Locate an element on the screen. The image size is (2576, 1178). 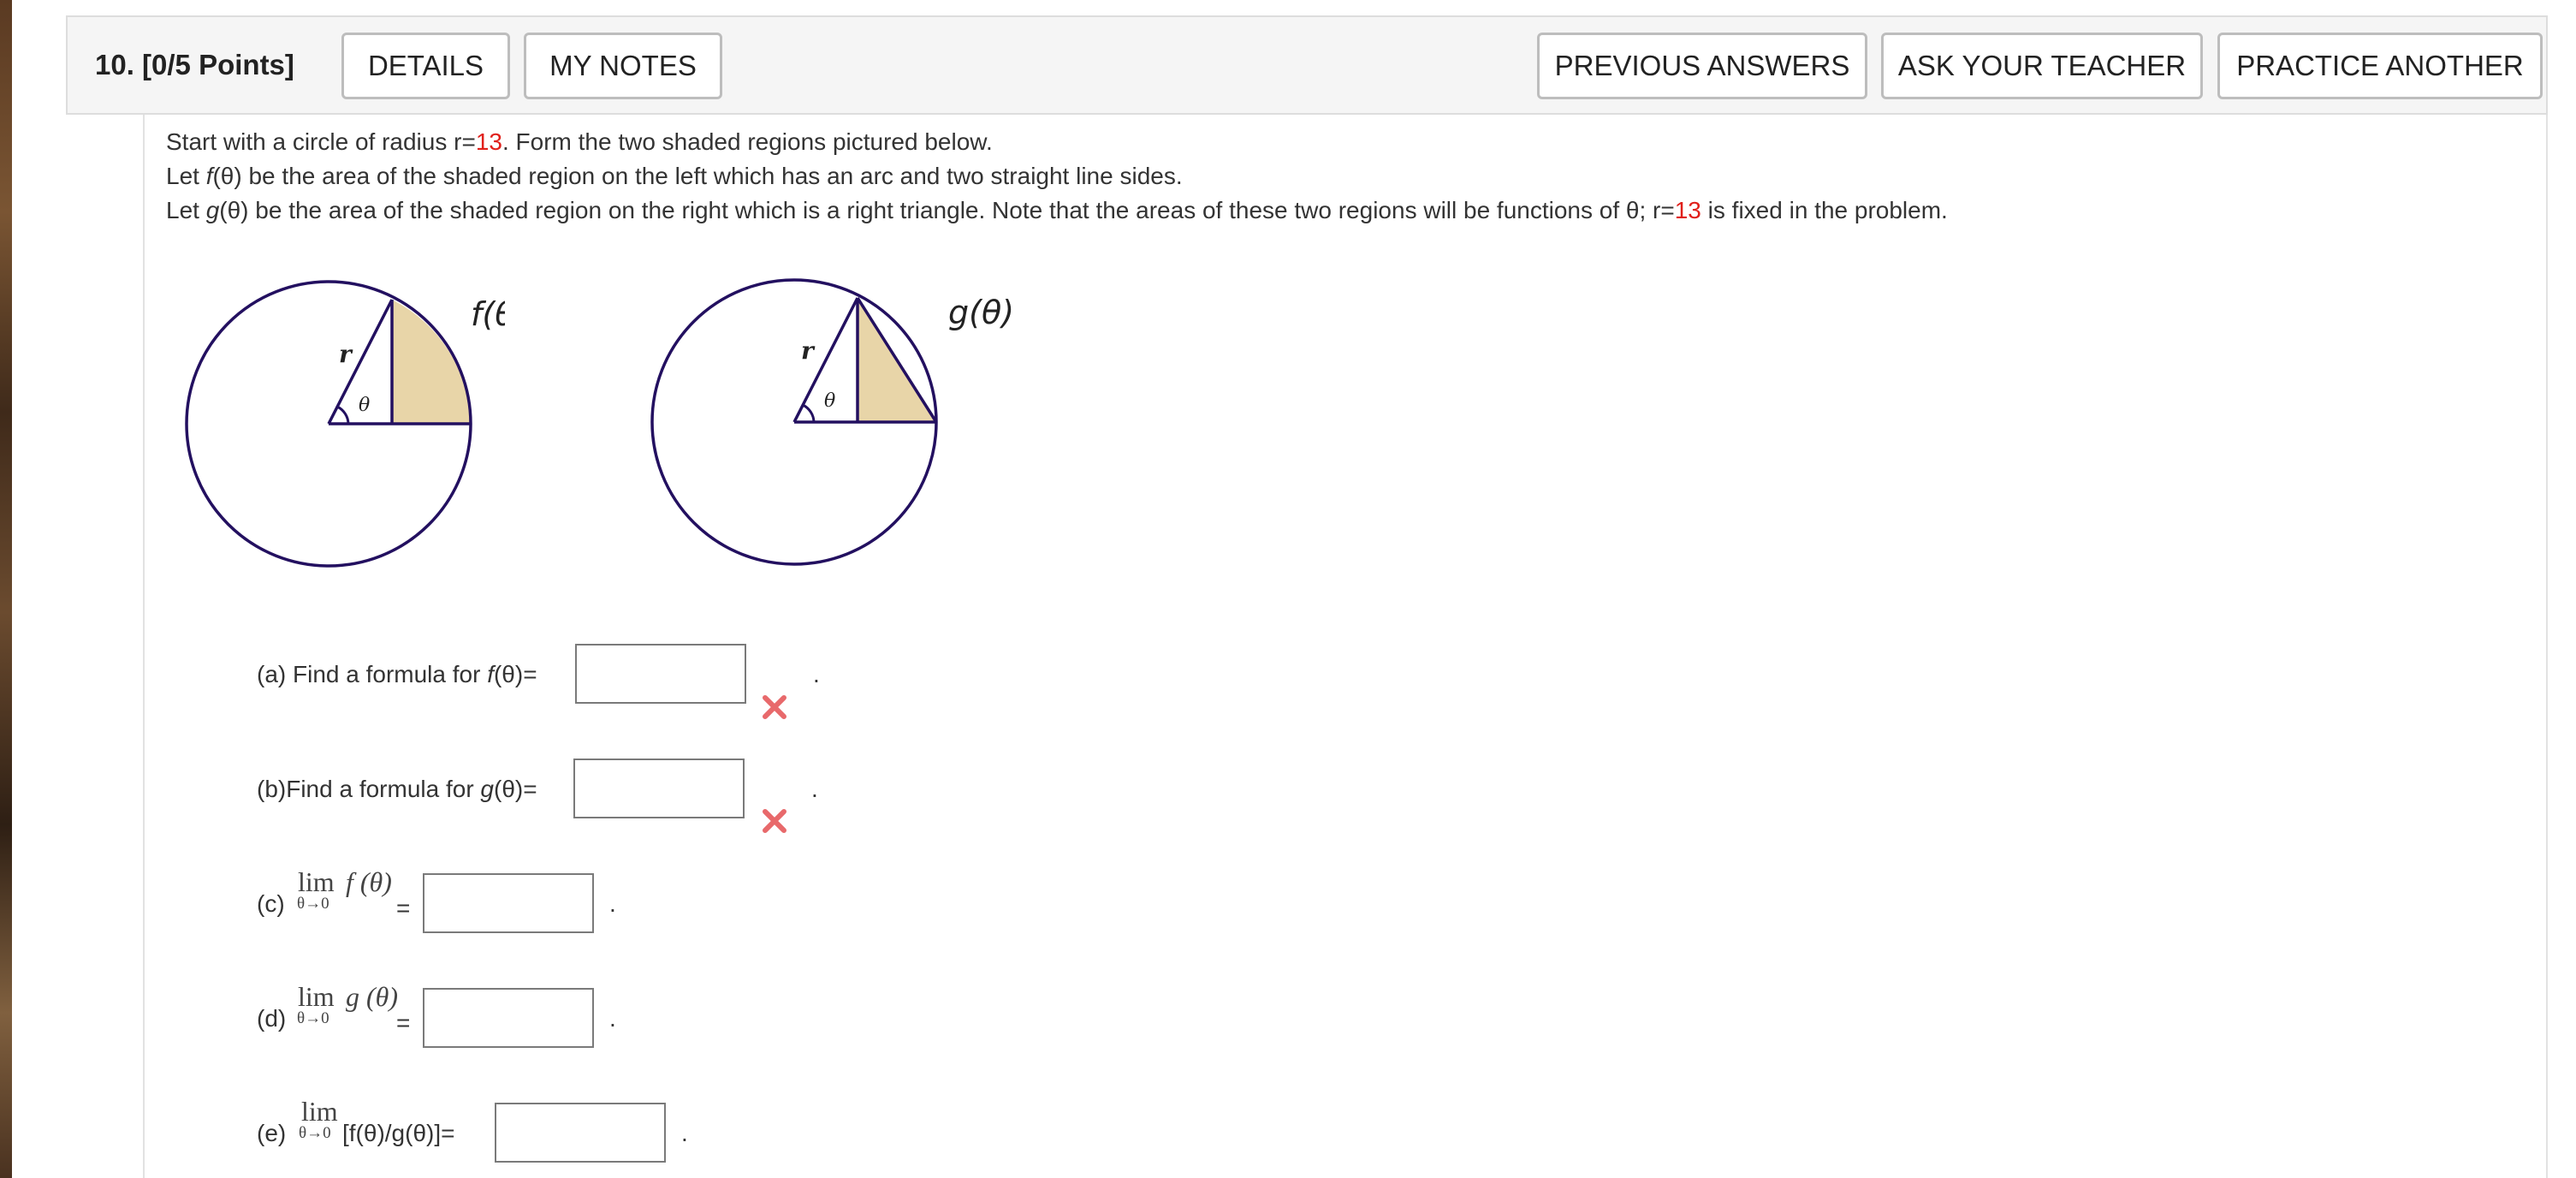
shaded-sector is located at coordinates (431, 362).